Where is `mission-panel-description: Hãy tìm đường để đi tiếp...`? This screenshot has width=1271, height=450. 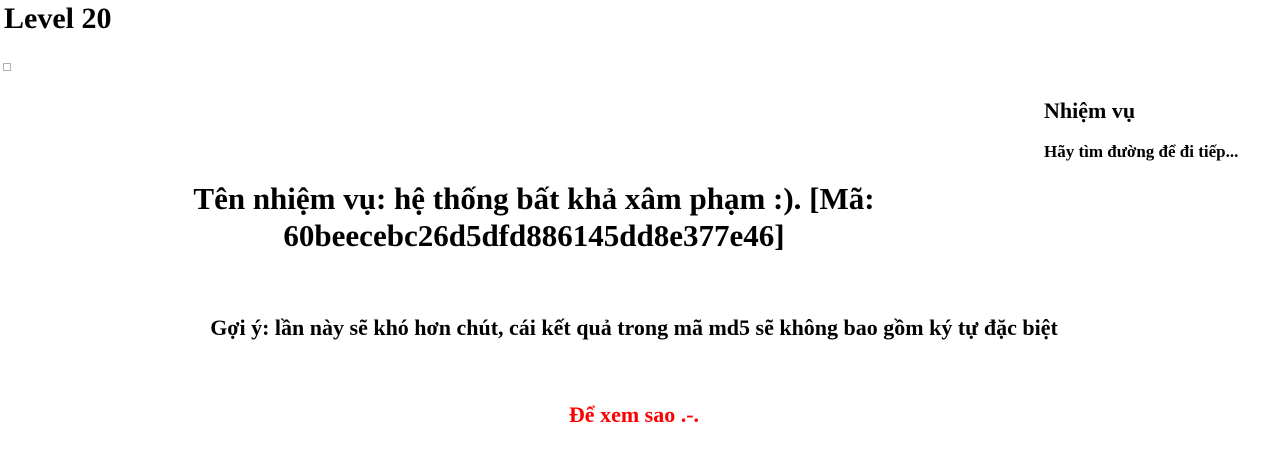
mission-panel-description: Hãy tìm đường để đi tiếp... is located at coordinates (1141, 151).